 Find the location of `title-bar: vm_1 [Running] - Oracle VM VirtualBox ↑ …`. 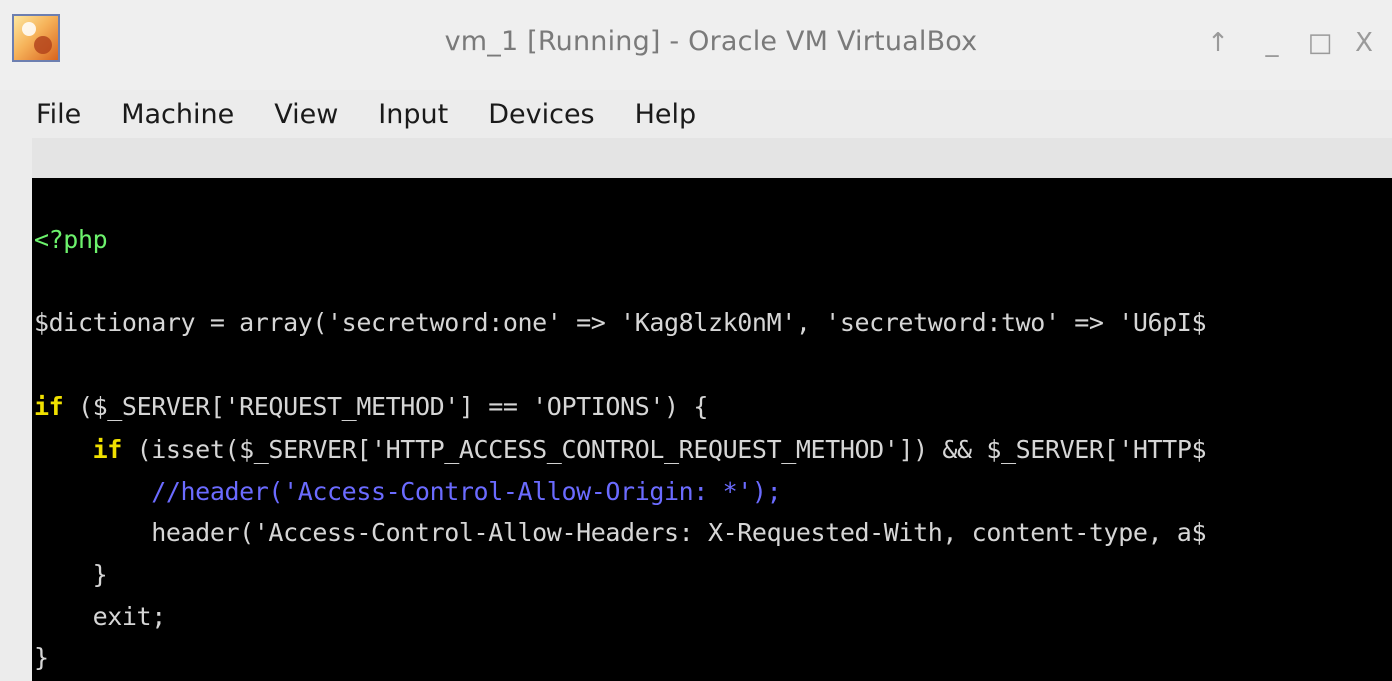

title-bar: vm_1 [Running] - Oracle VM VirtualBox ↑ … is located at coordinates (696, 45).